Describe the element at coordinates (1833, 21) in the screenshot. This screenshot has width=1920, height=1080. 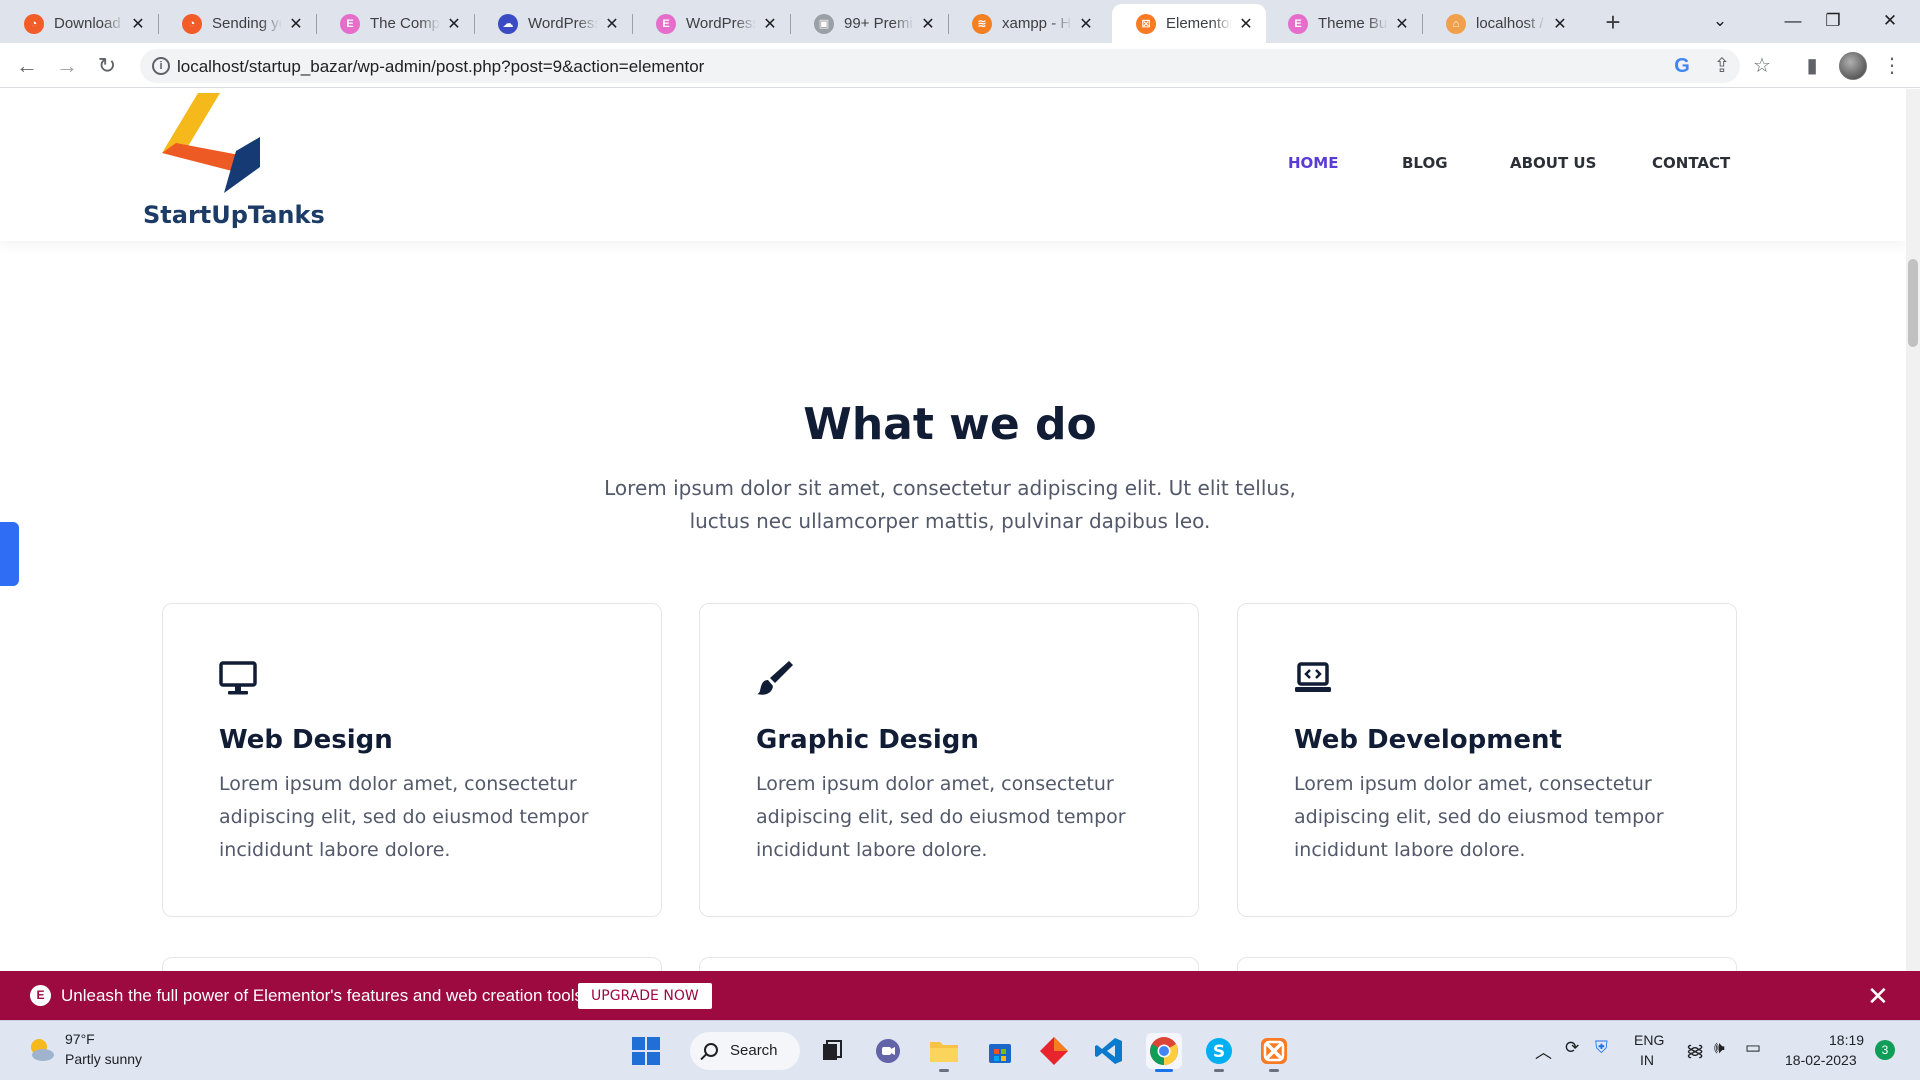
I see `restore-icon: ❐` at that location.